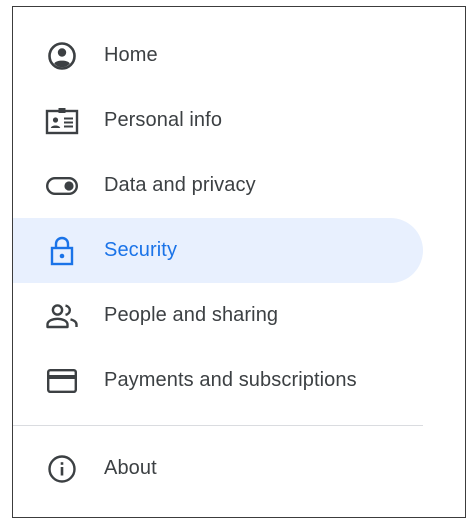 The image size is (476, 531). What do you see at coordinates (218, 425) in the screenshot?
I see `nav-divider` at bounding box center [218, 425].